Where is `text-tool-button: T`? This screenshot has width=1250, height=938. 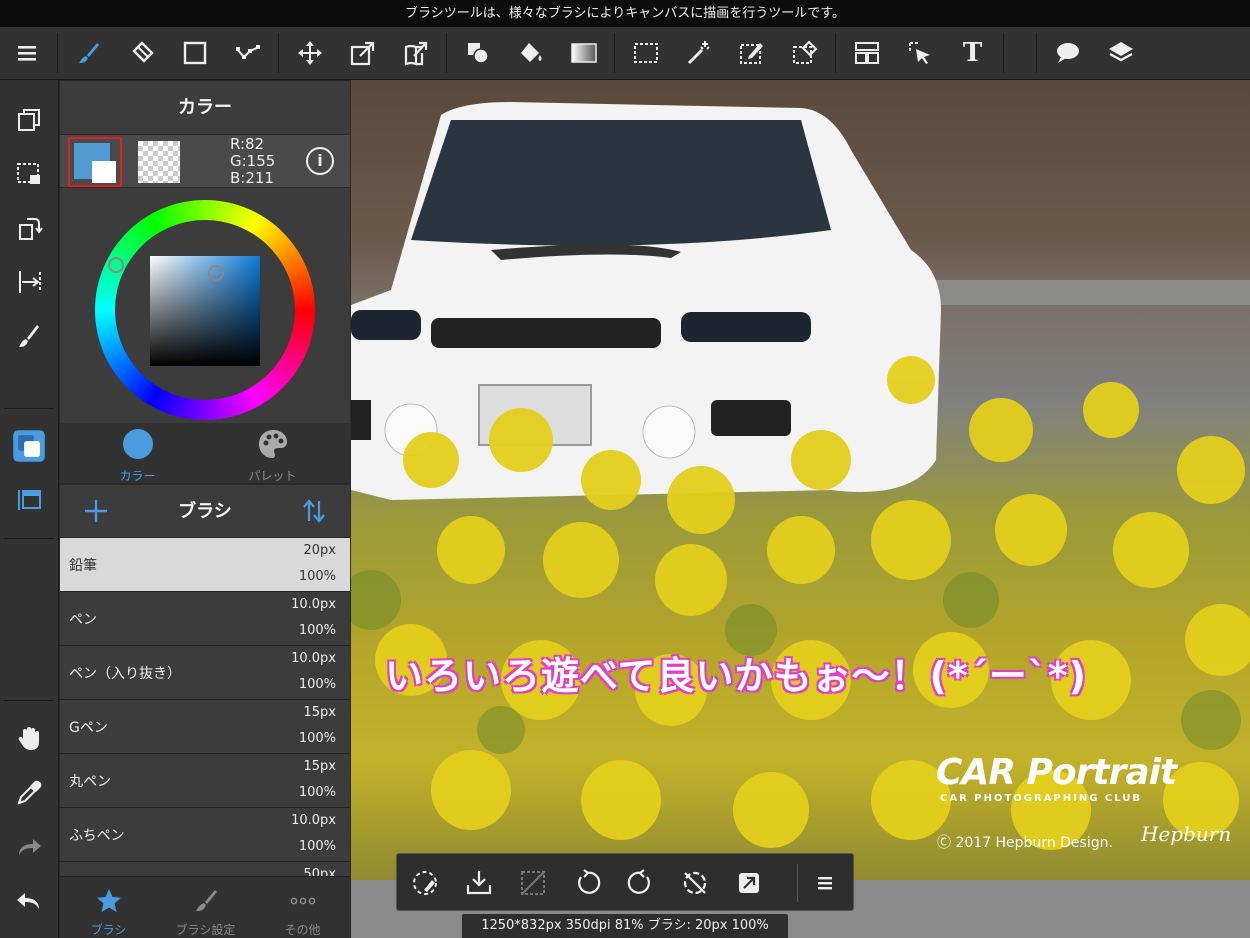 text-tool-button: T is located at coordinates (972, 53).